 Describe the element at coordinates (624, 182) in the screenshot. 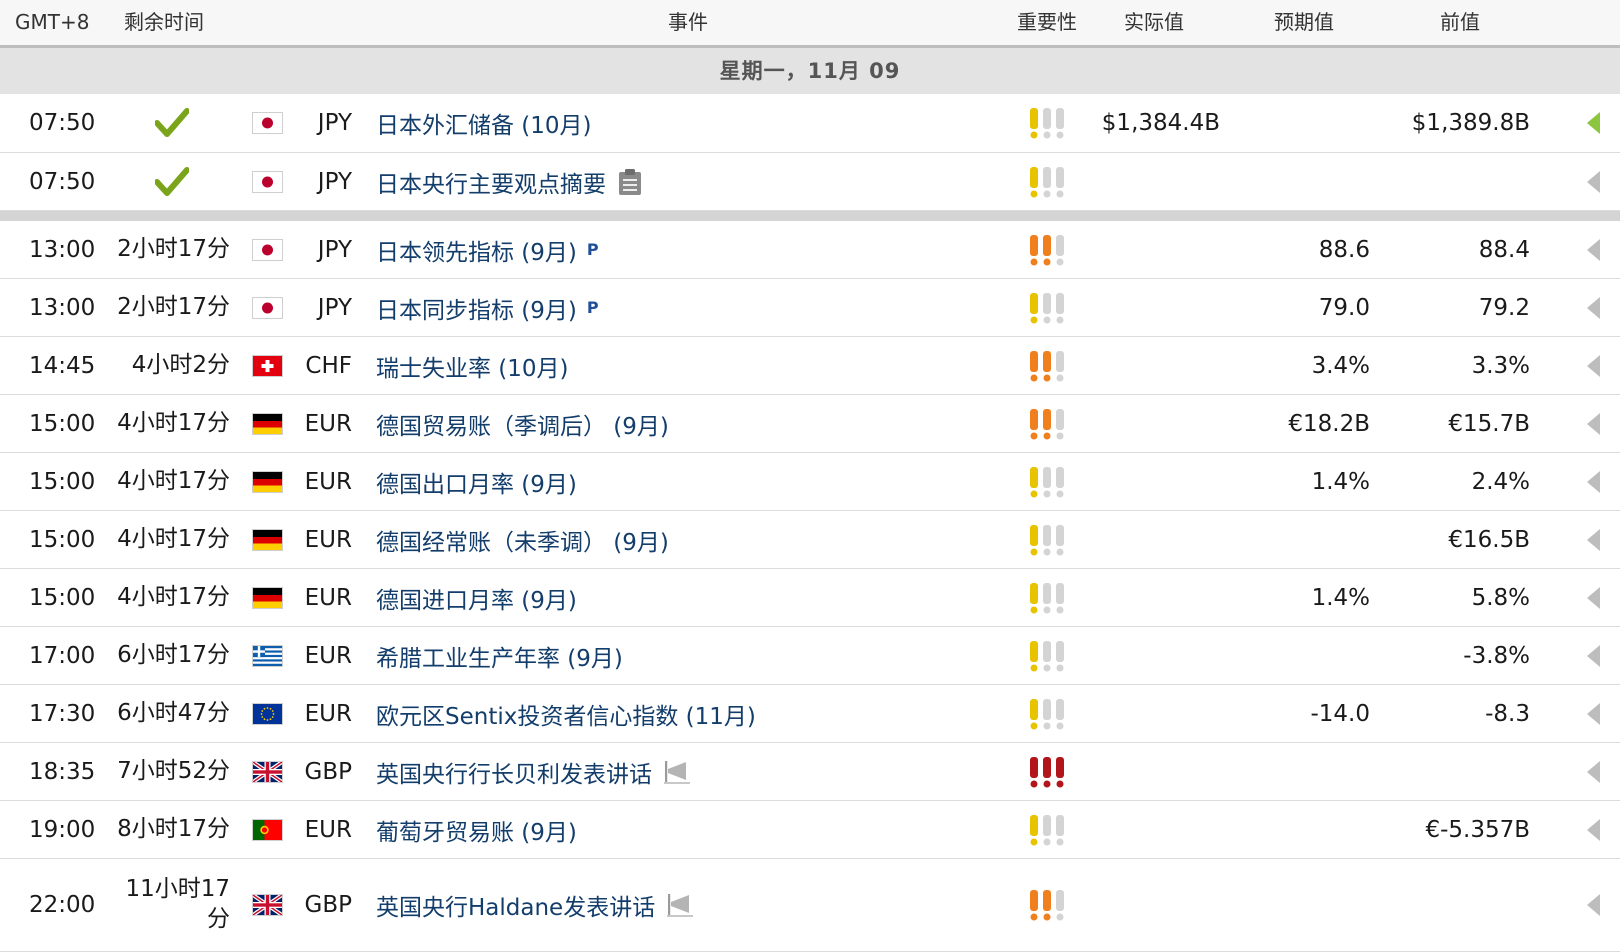

I see `report-clipboard-icon` at that location.